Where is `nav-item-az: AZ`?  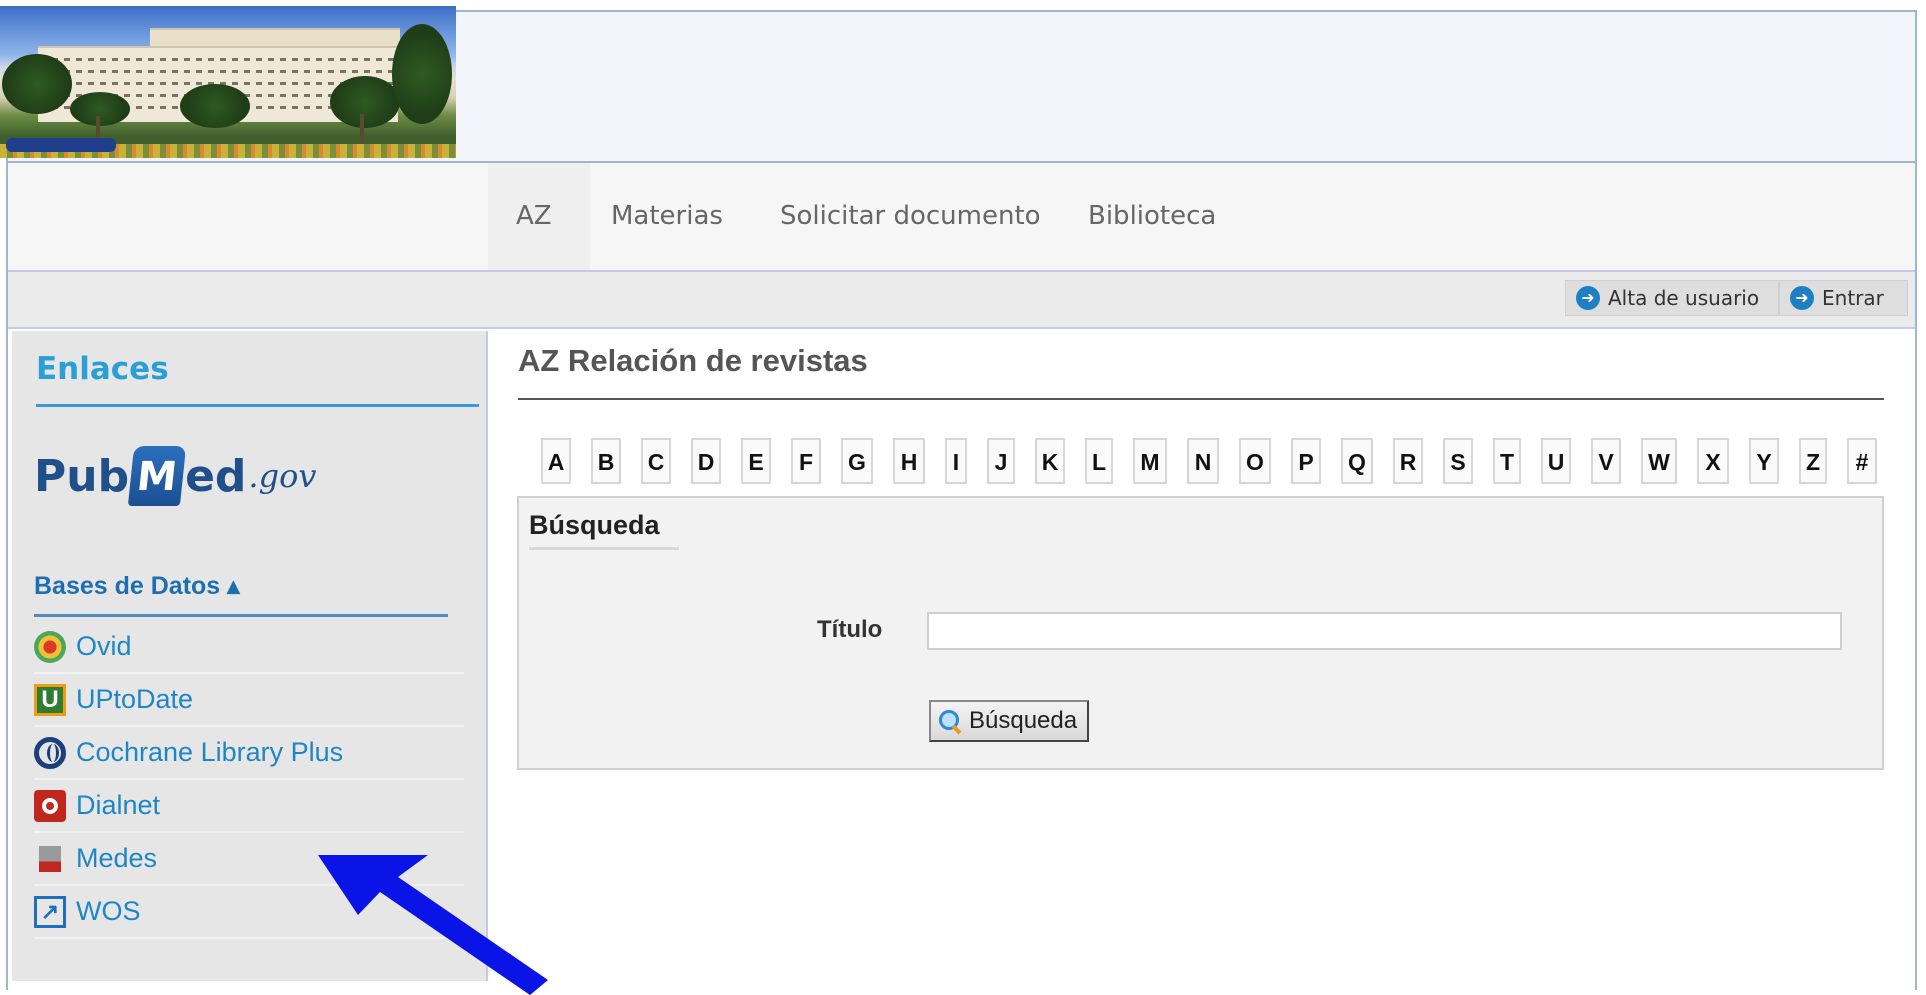 nav-item-az: AZ is located at coordinates (539, 216).